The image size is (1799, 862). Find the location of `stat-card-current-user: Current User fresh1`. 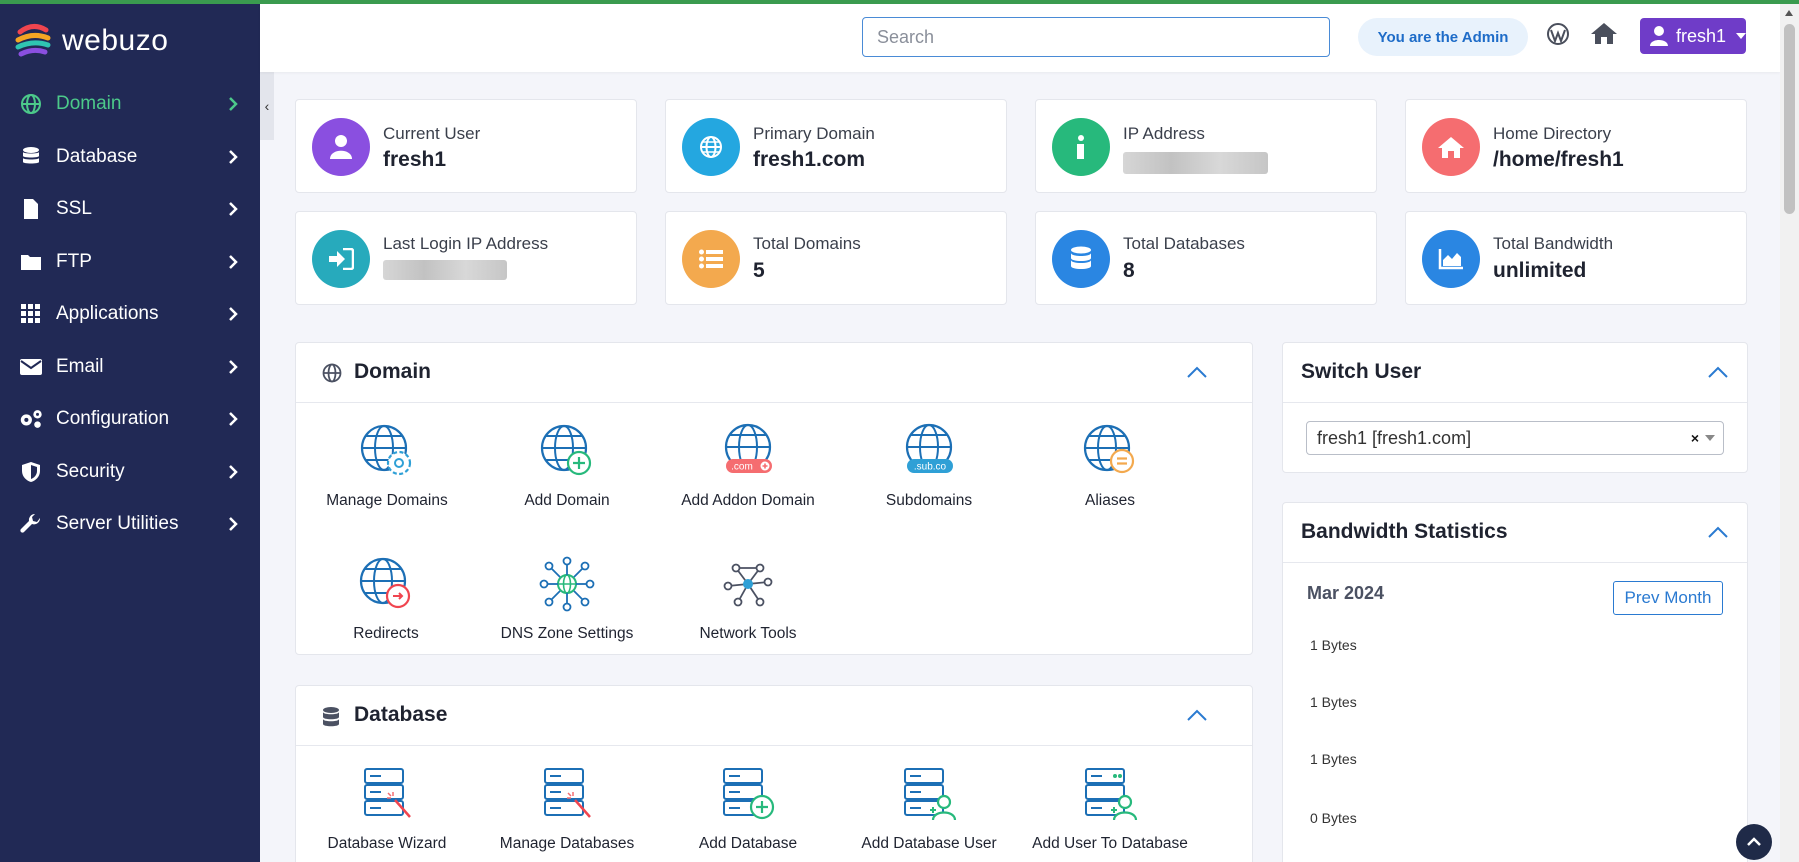

stat-card-current-user: Current User fresh1 is located at coordinates (466, 146).